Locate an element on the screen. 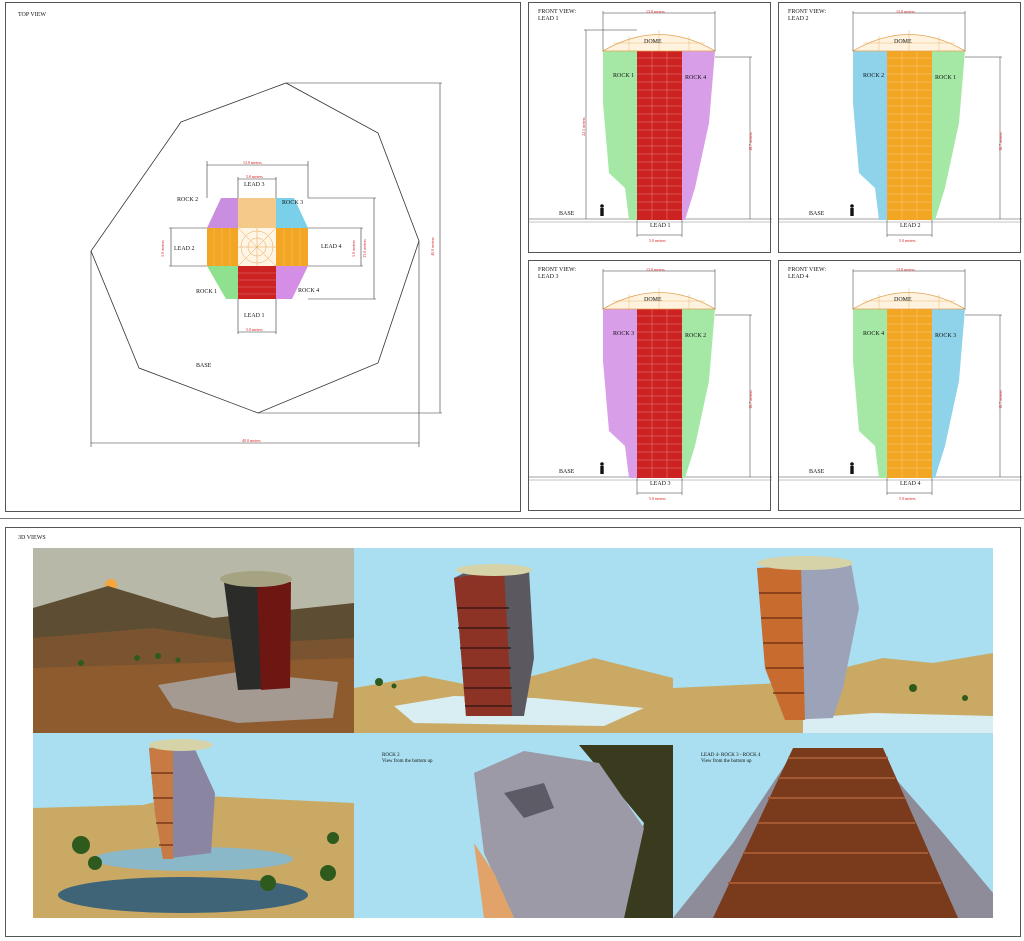 The height and width of the screenshot is (941, 1024). front-view-title: FRONT VIEW: LEAD 1 is located at coordinates (557, 15).